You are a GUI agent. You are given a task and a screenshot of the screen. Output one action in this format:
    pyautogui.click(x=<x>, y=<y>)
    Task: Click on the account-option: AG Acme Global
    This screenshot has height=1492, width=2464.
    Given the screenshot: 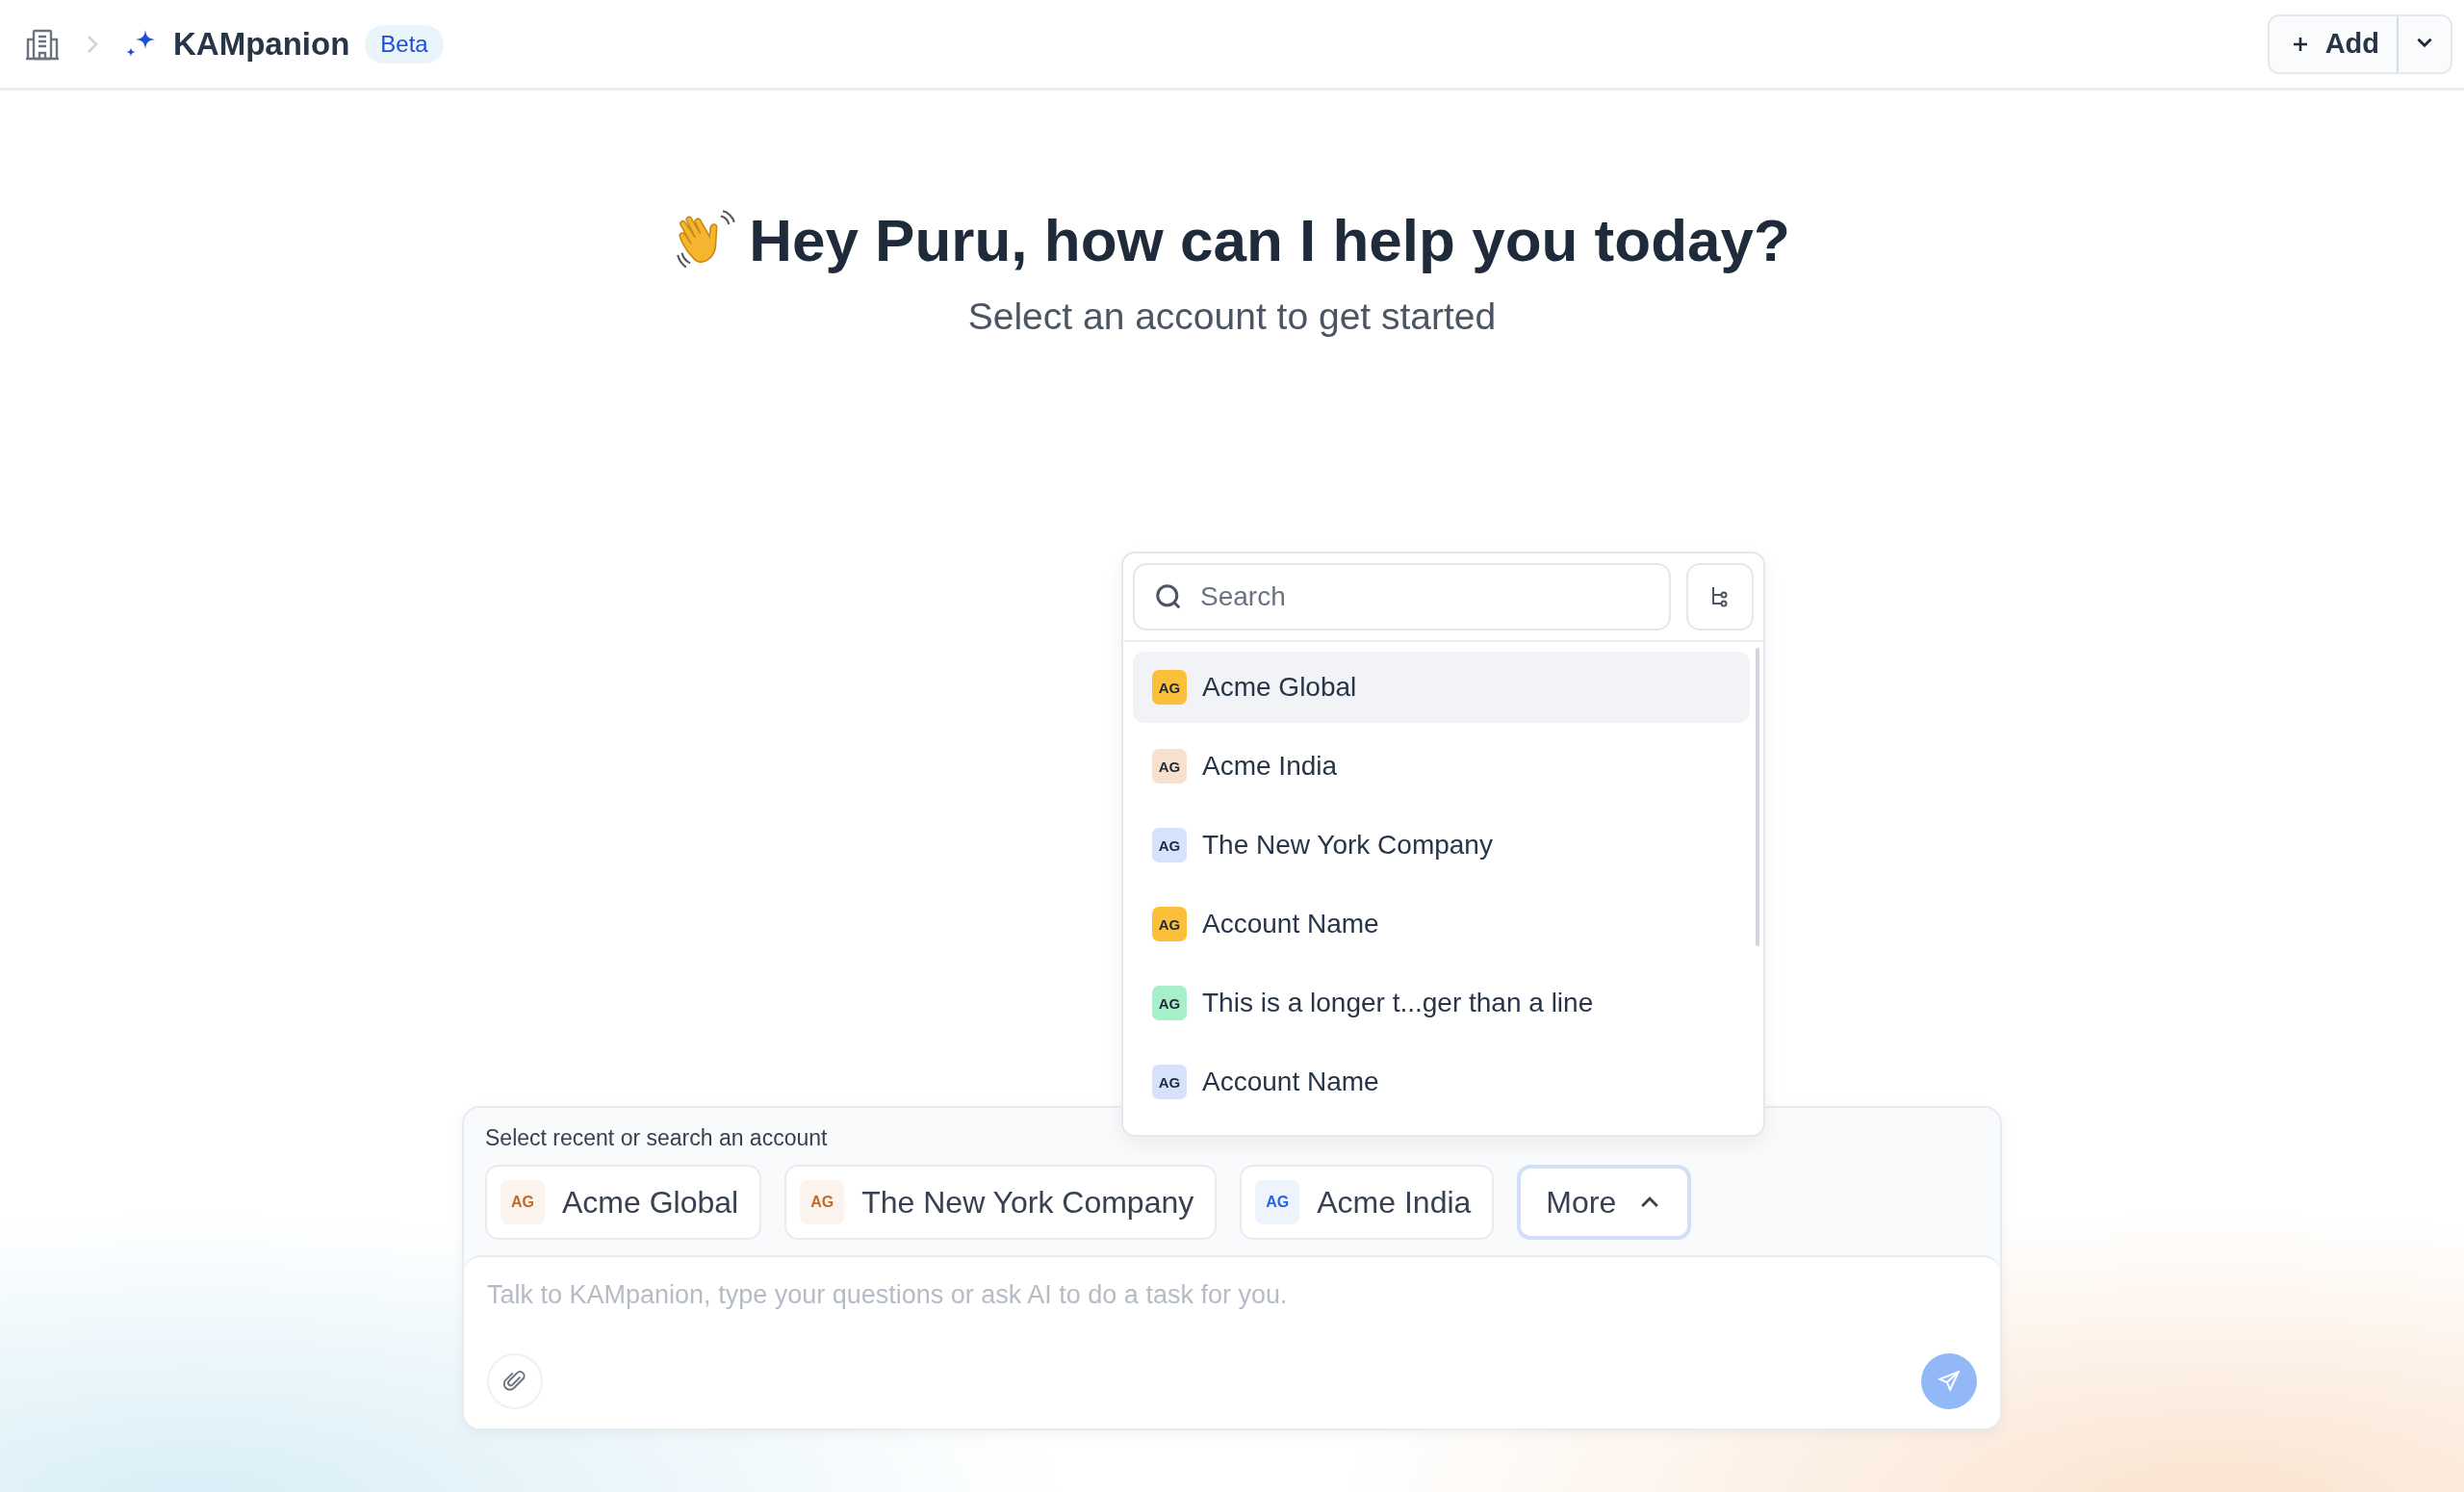 What is the action you would take?
    pyautogui.click(x=1441, y=687)
    